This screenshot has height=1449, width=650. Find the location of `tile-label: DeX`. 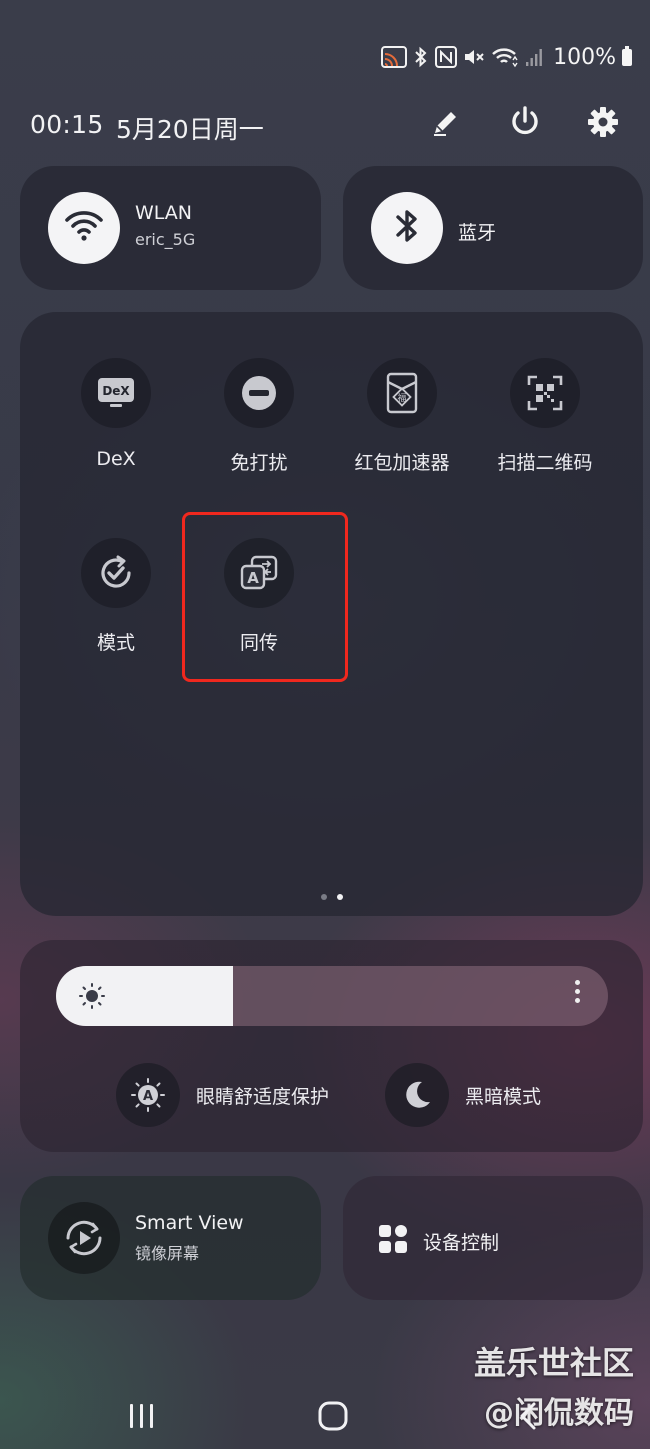

tile-label: DeX is located at coordinates (116, 459).